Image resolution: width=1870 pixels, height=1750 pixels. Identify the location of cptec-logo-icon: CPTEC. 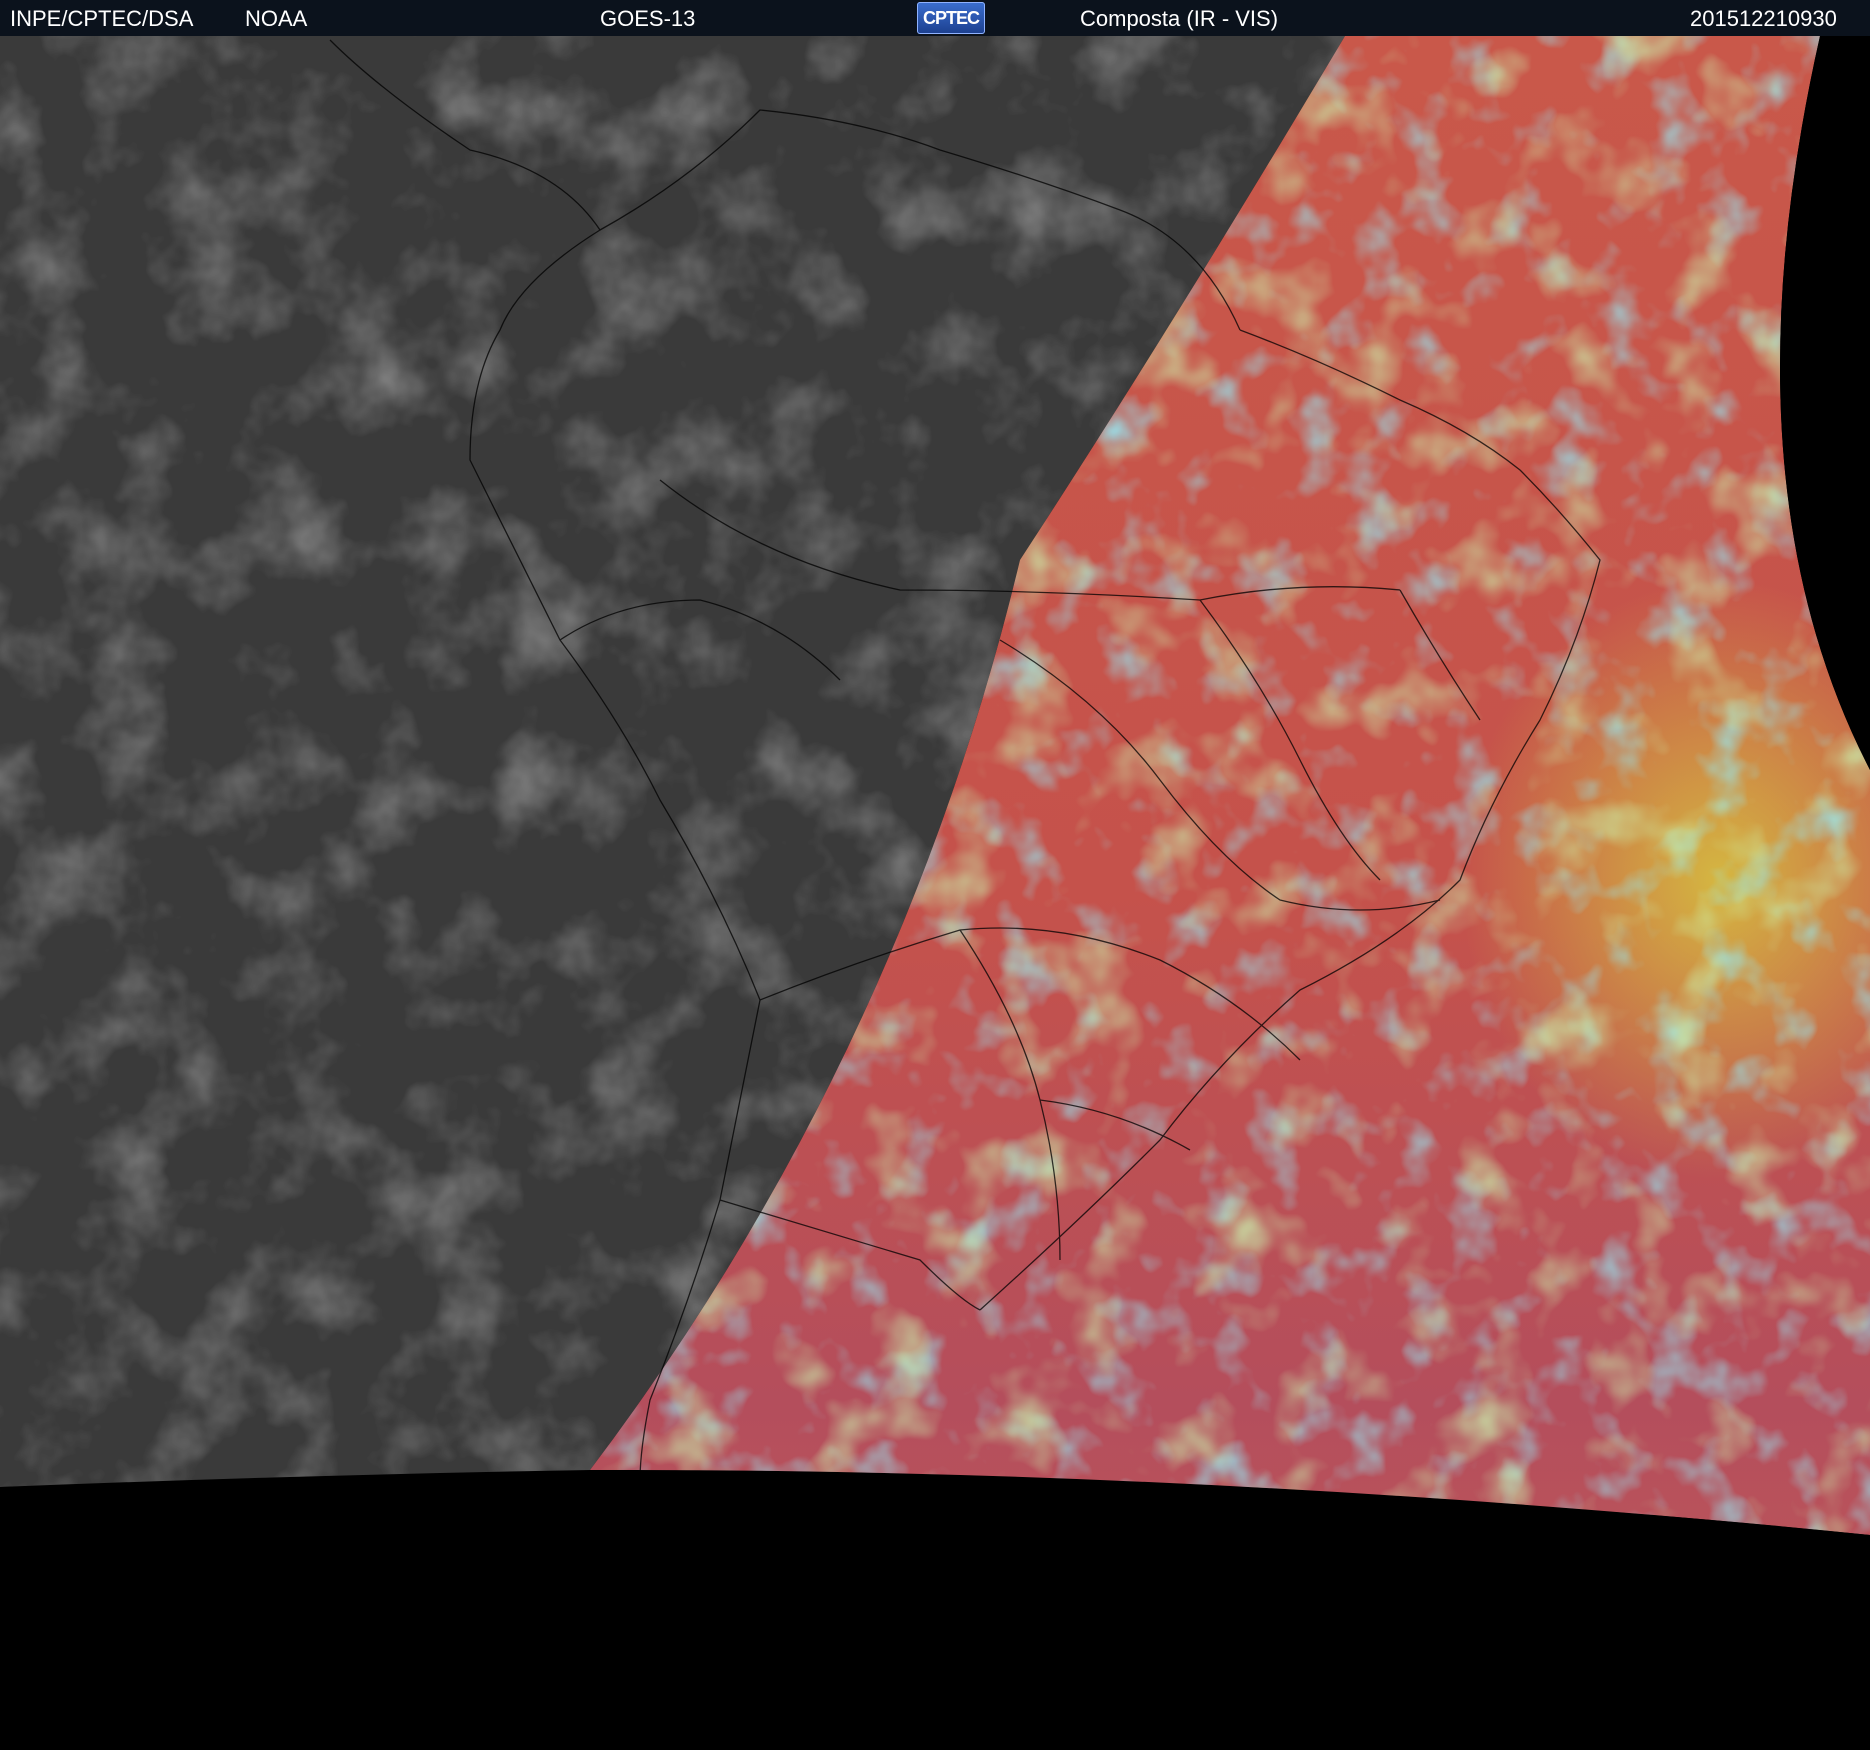
(951, 18).